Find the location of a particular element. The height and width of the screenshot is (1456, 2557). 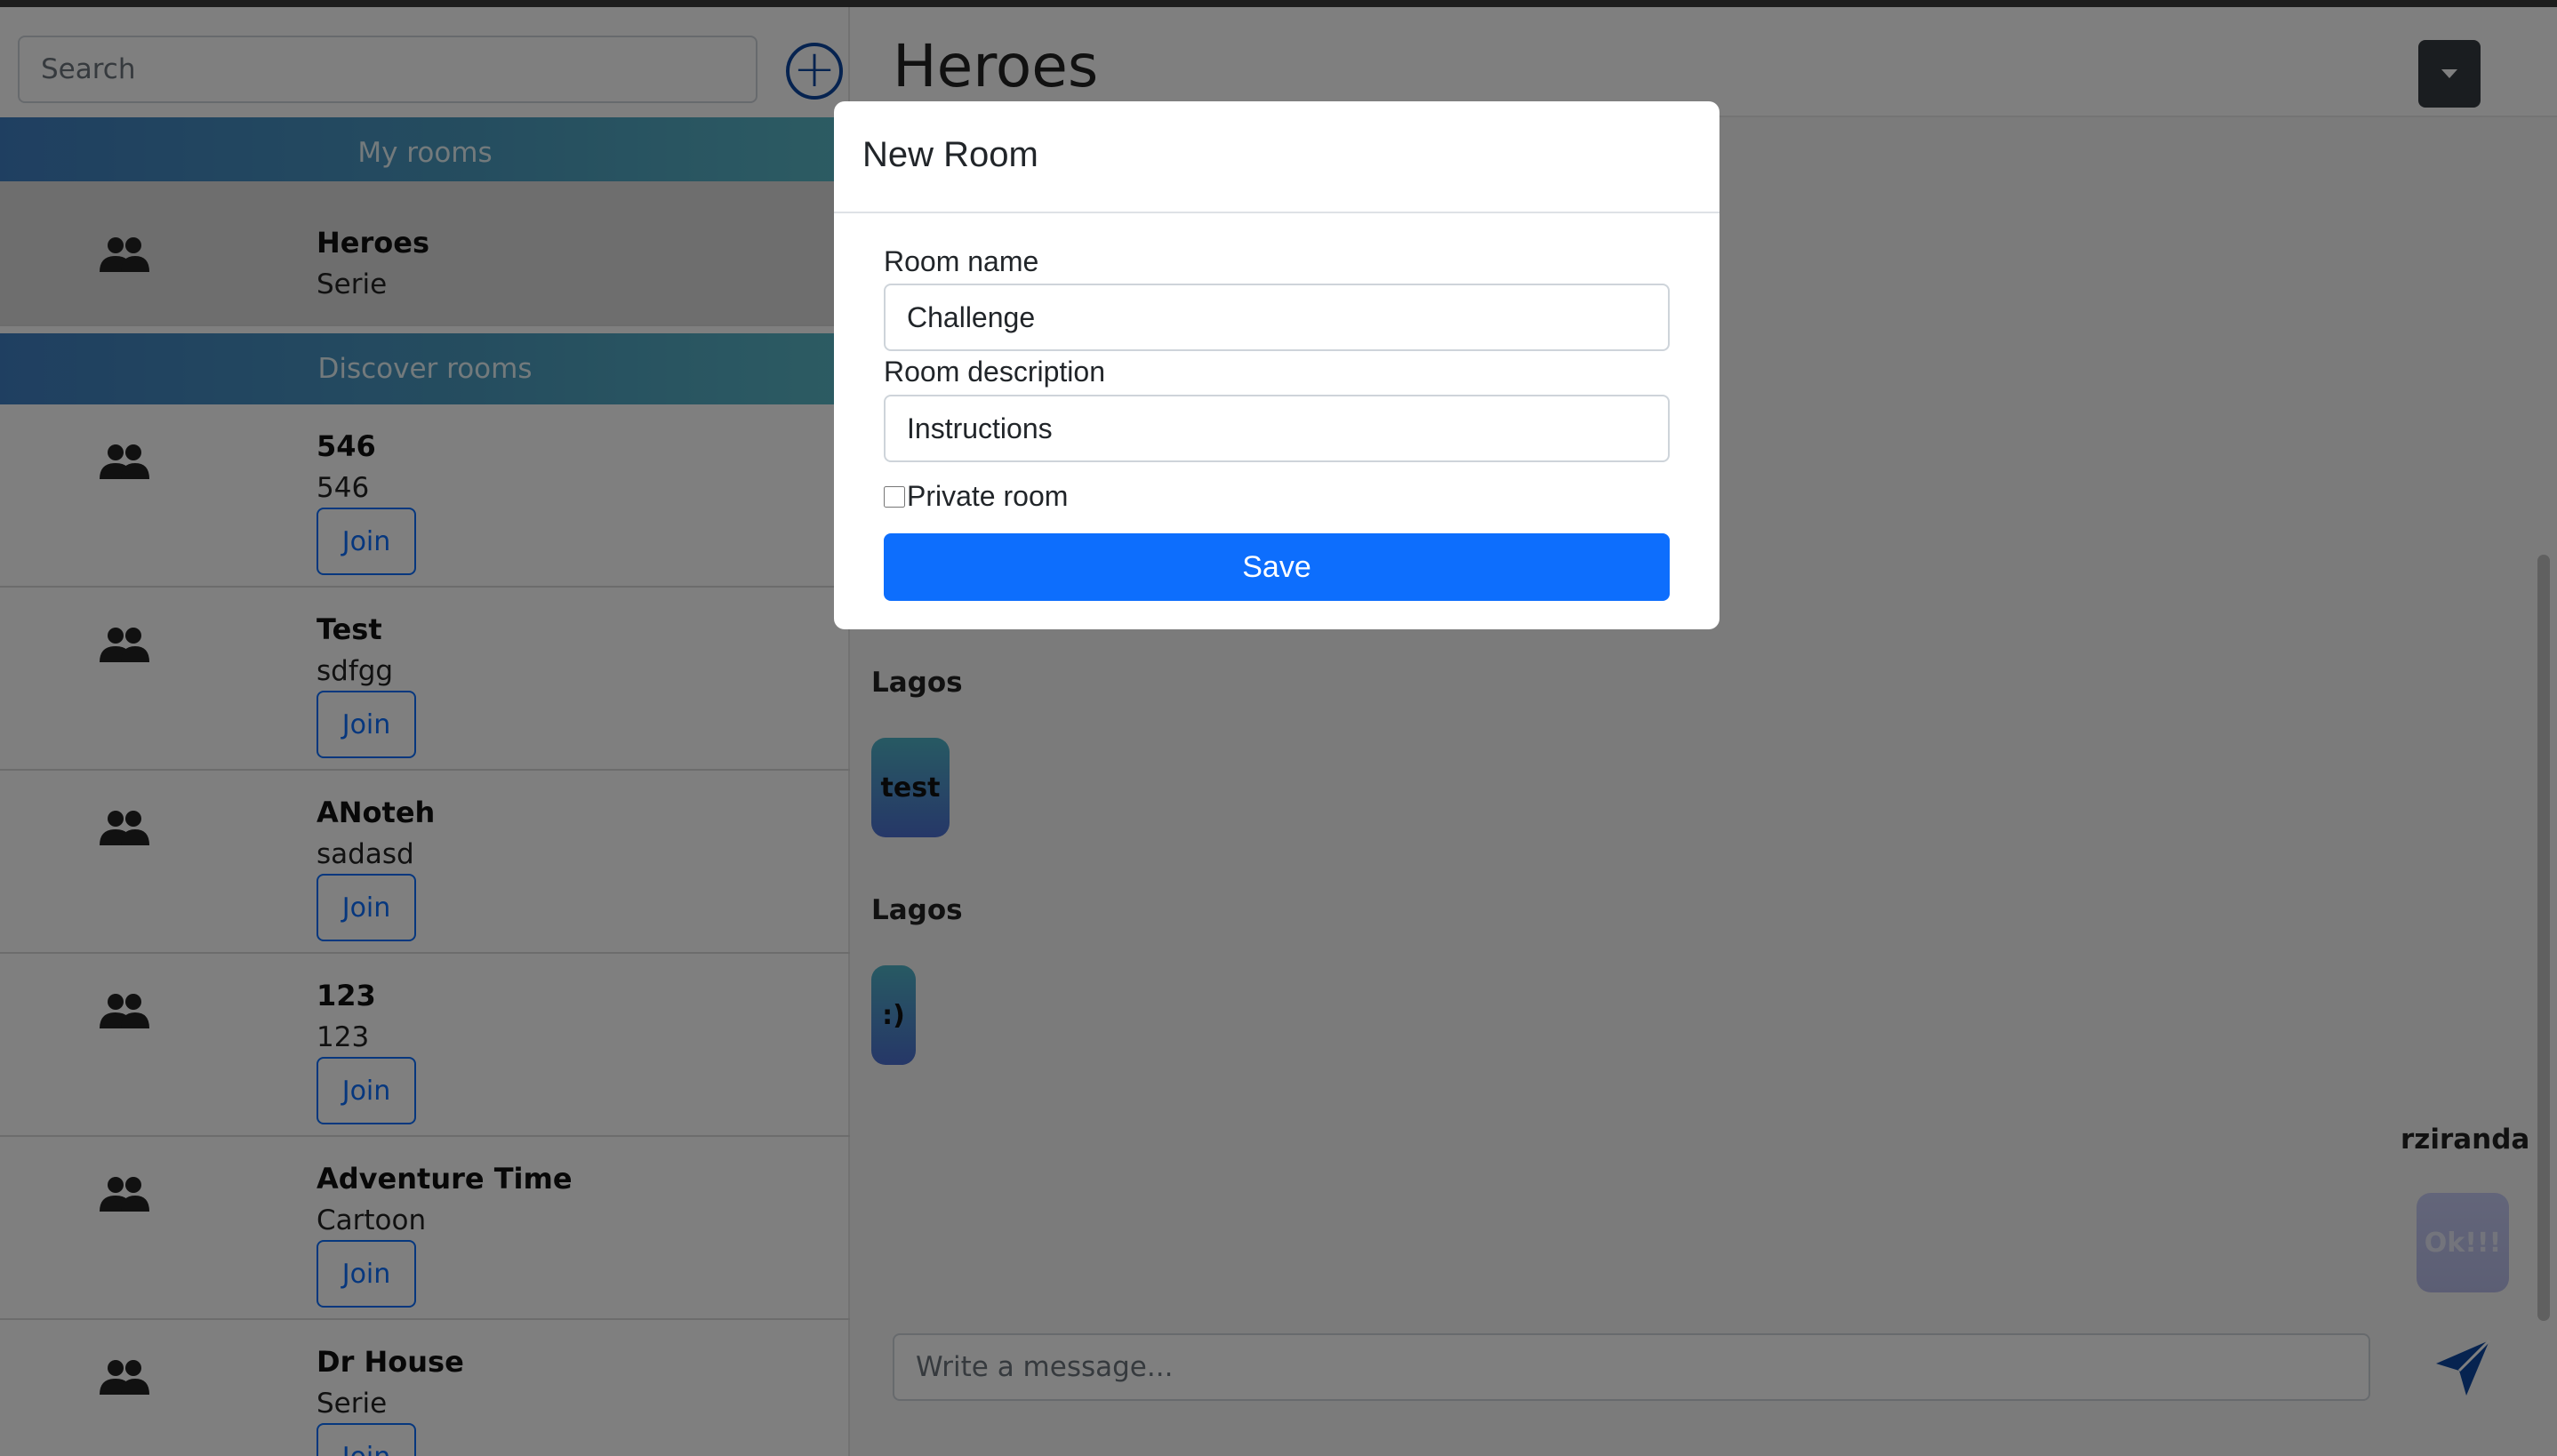

private-room-checkbox is located at coordinates (894, 496).